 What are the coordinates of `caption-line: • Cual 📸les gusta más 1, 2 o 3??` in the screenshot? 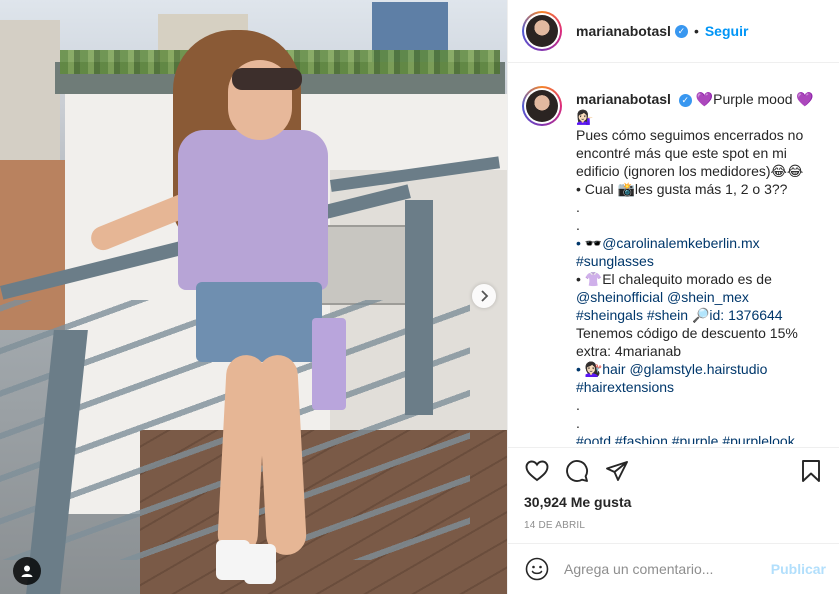 It's located at (682, 189).